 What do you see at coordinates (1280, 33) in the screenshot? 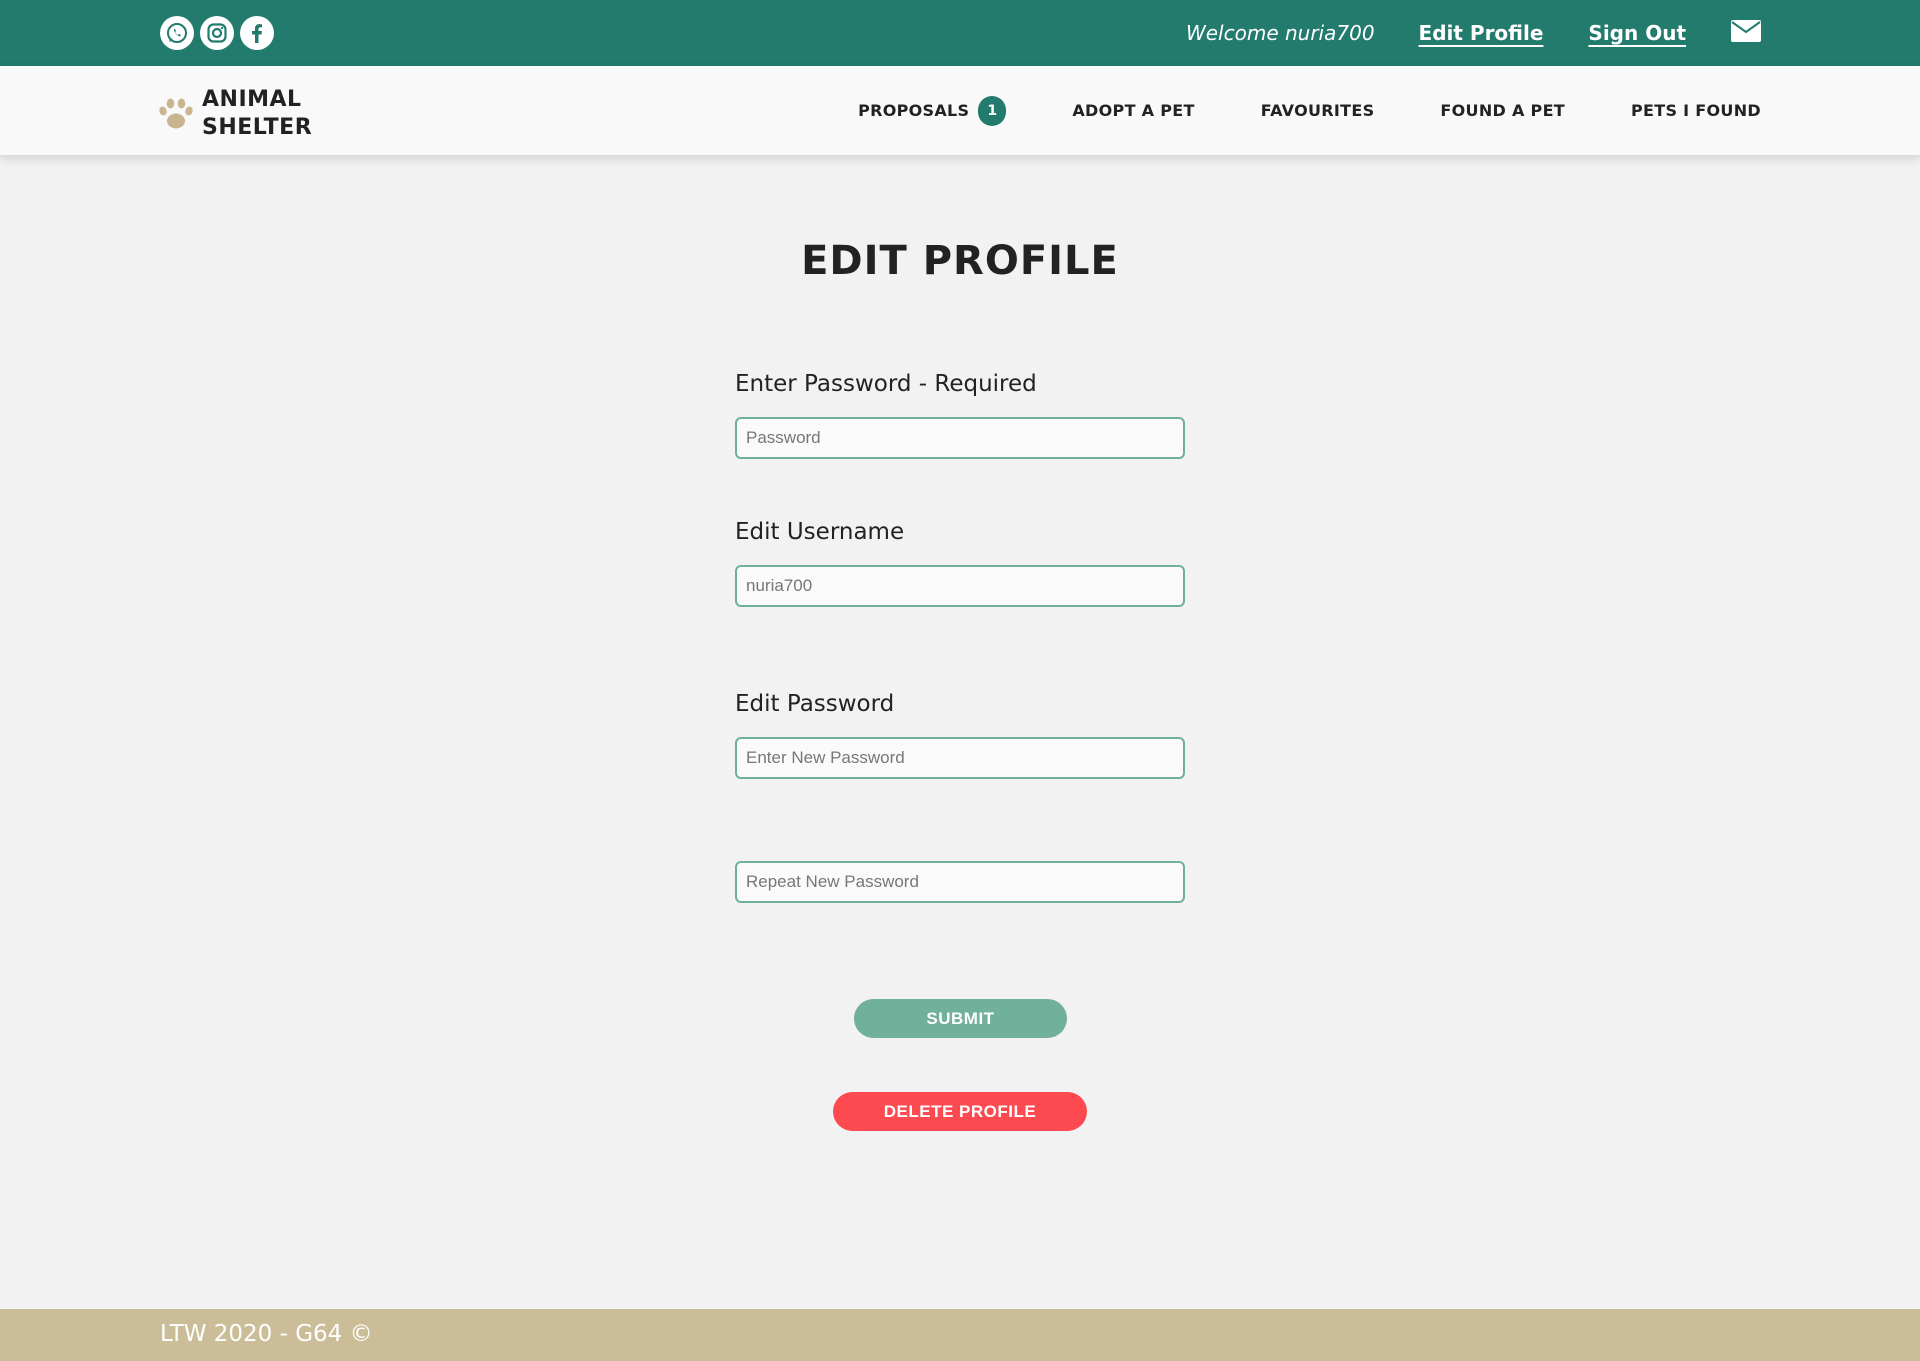
I see `welcome-text: Welcome nuria700` at bounding box center [1280, 33].